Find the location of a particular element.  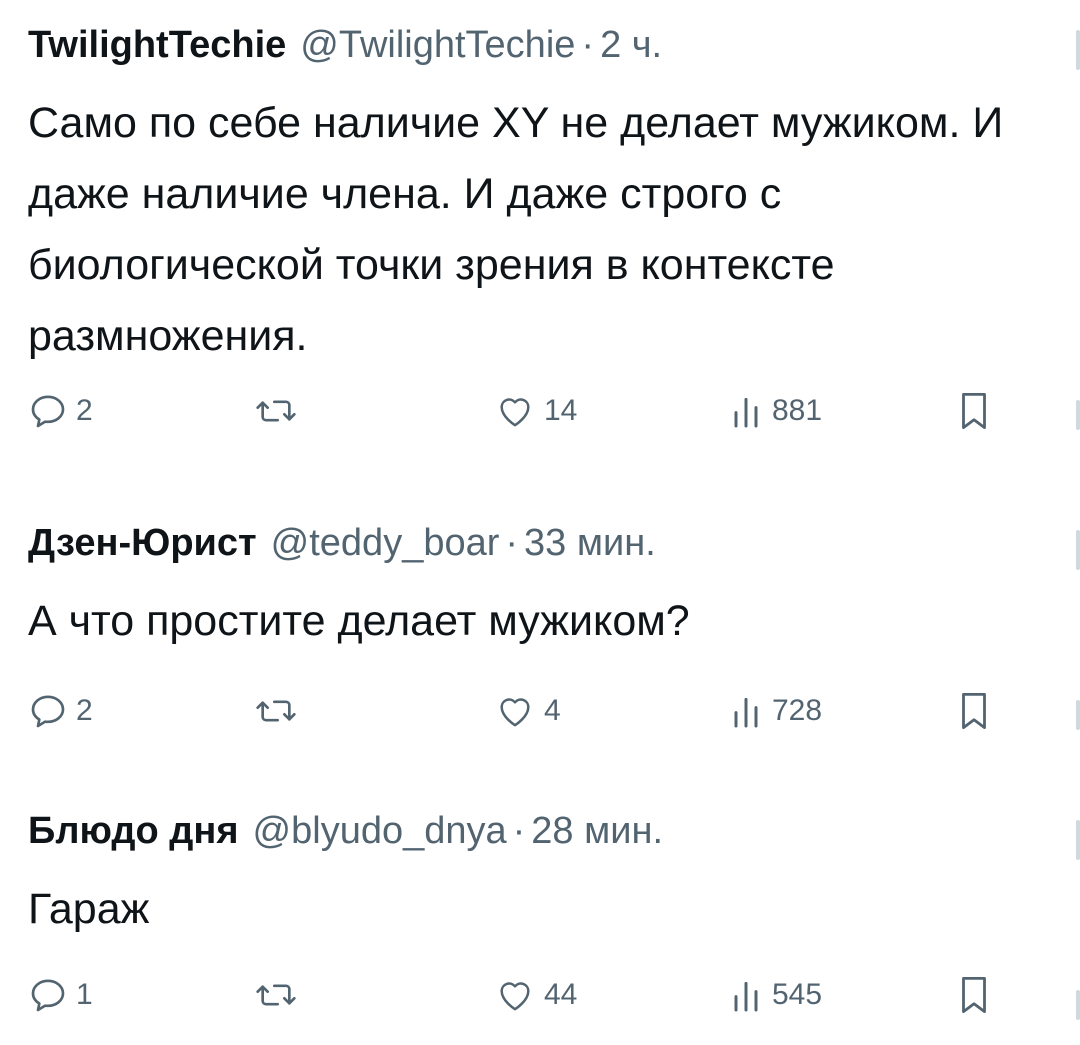

tweet-header: TwilightTechie @TwilightTechie · 2 ч. is located at coordinates (543, 49).